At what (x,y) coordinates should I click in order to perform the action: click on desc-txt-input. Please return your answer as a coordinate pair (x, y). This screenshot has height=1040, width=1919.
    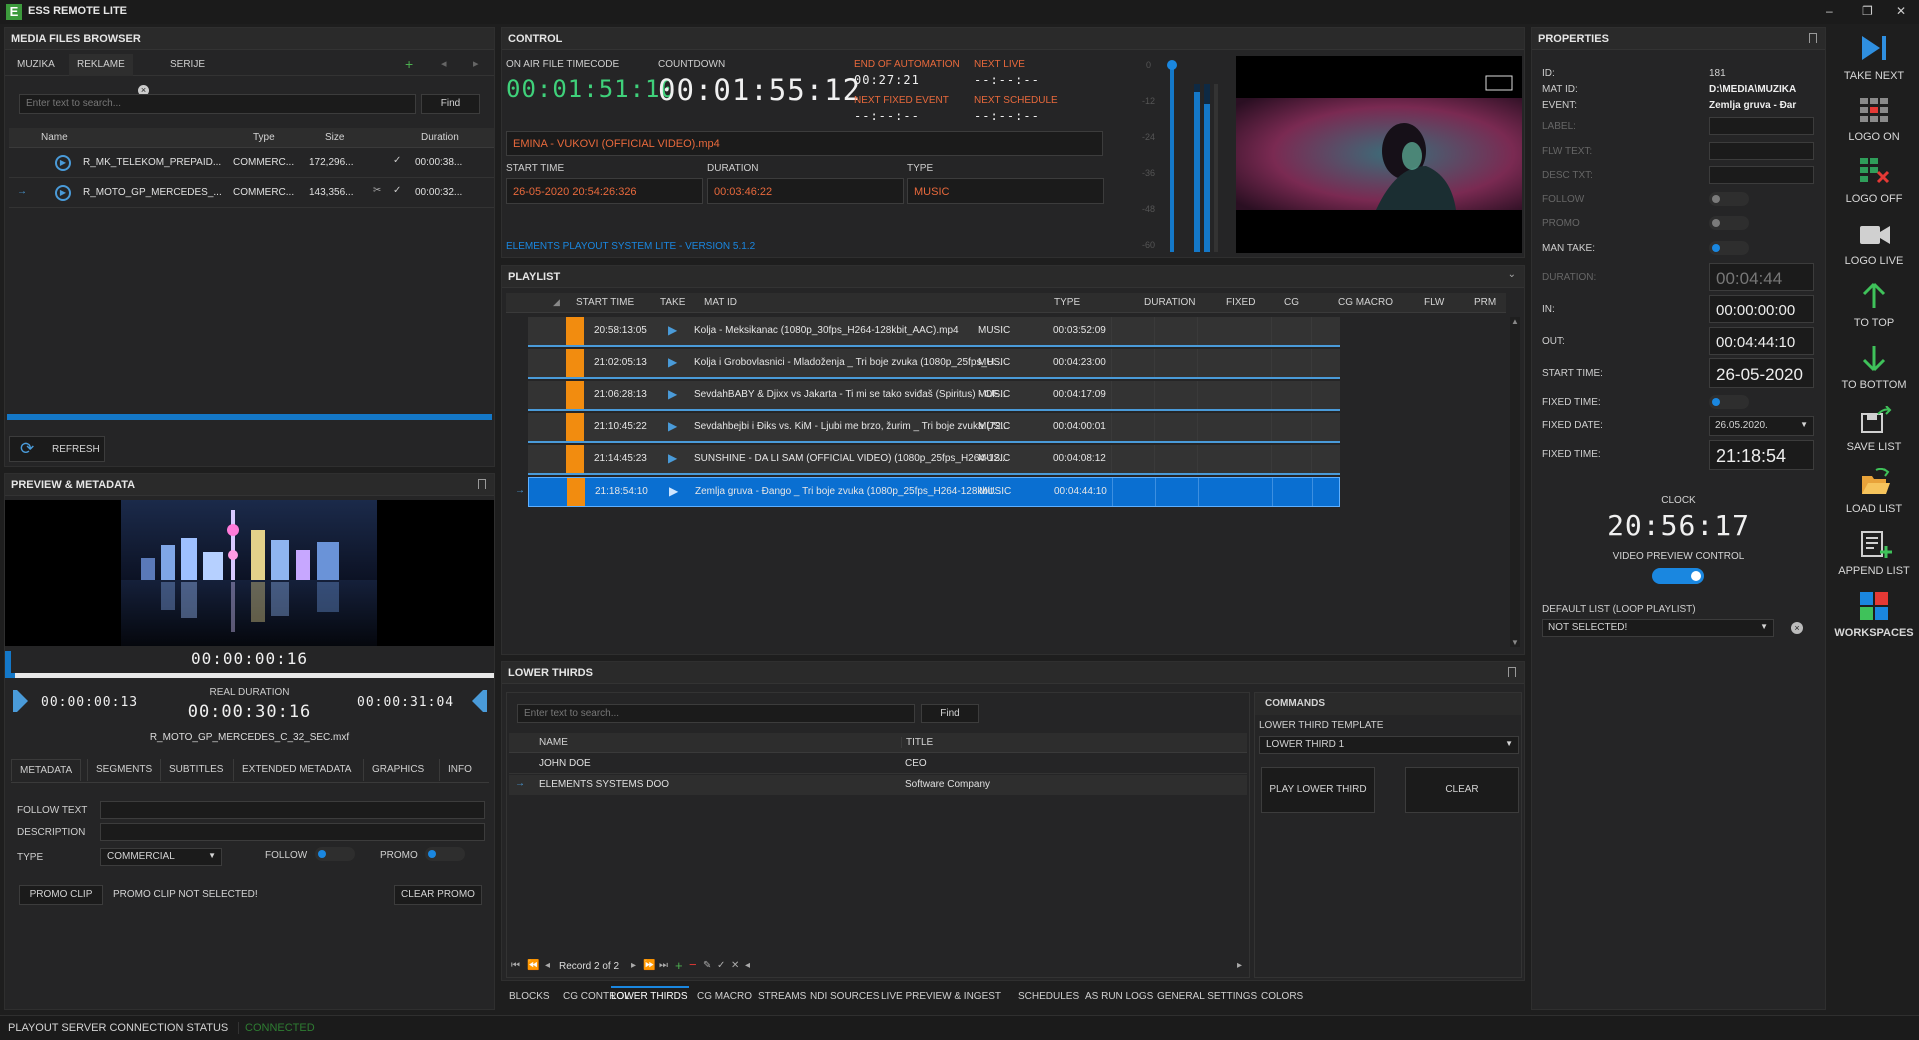
    Looking at the image, I should click on (1761, 175).